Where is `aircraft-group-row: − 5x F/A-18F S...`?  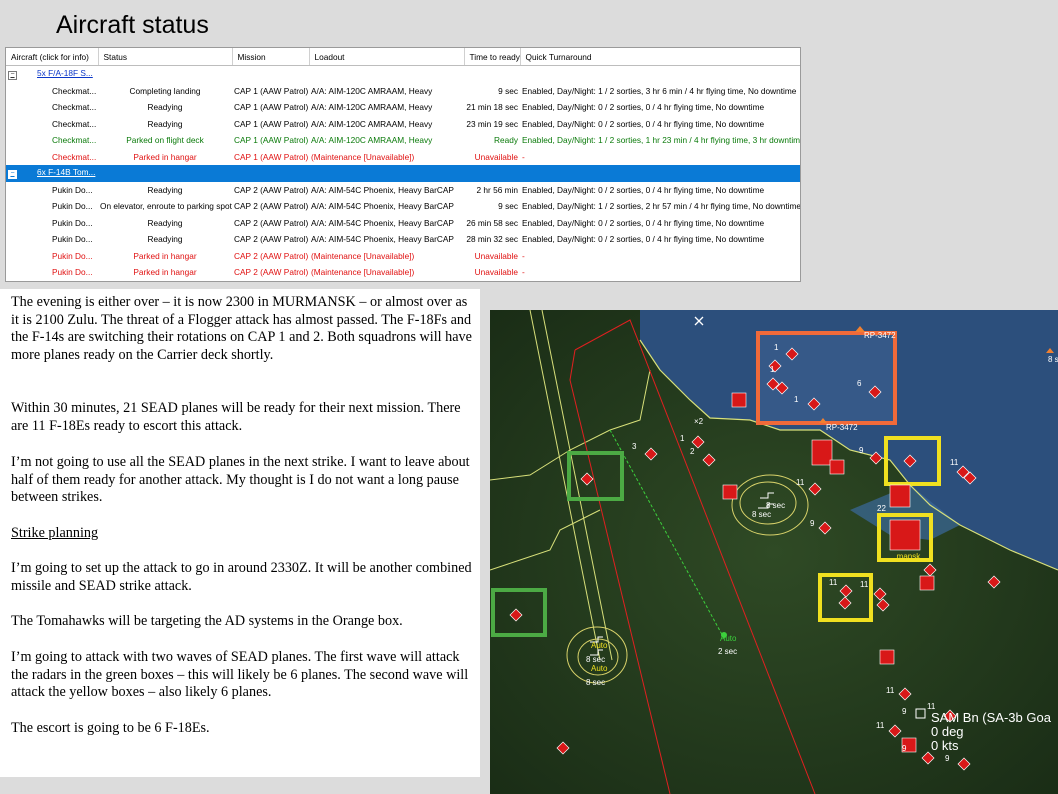
aircraft-group-row: − 5x F/A-18F S... is located at coordinates (403, 74).